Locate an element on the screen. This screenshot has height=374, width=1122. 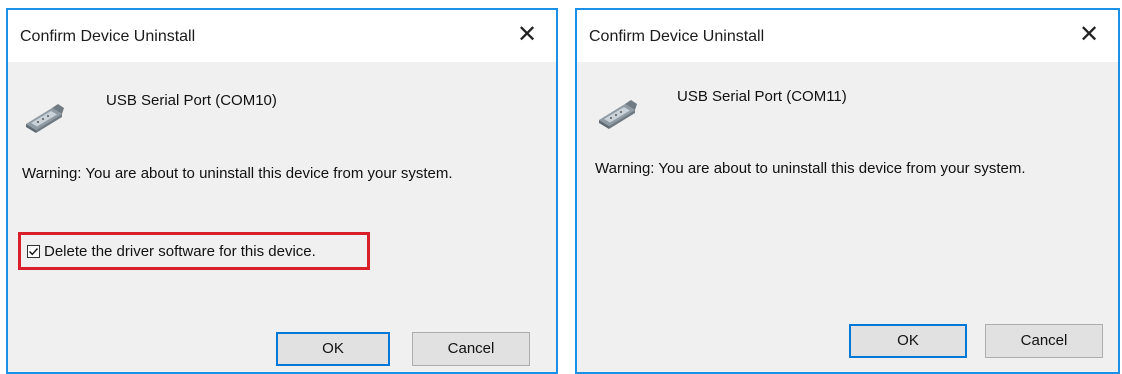
device-name: USB Serial Port (COM10) is located at coordinates (191, 100).